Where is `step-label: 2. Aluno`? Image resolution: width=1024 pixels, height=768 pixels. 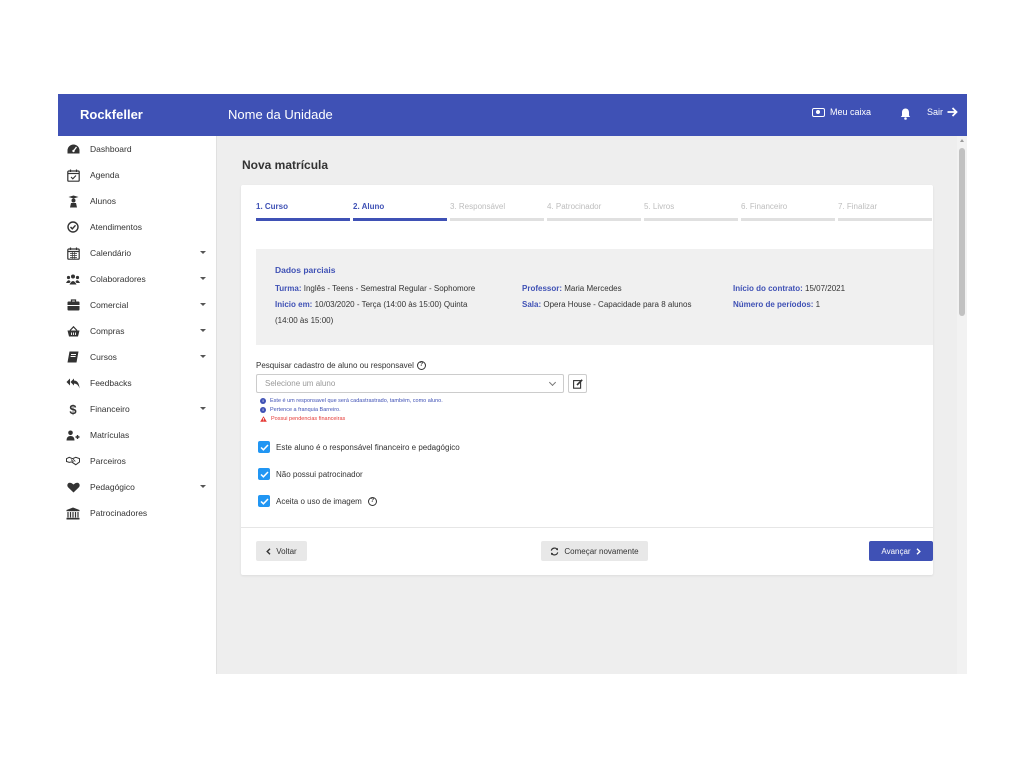 step-label: 2. Aluno is located at coordinates (369, 206).